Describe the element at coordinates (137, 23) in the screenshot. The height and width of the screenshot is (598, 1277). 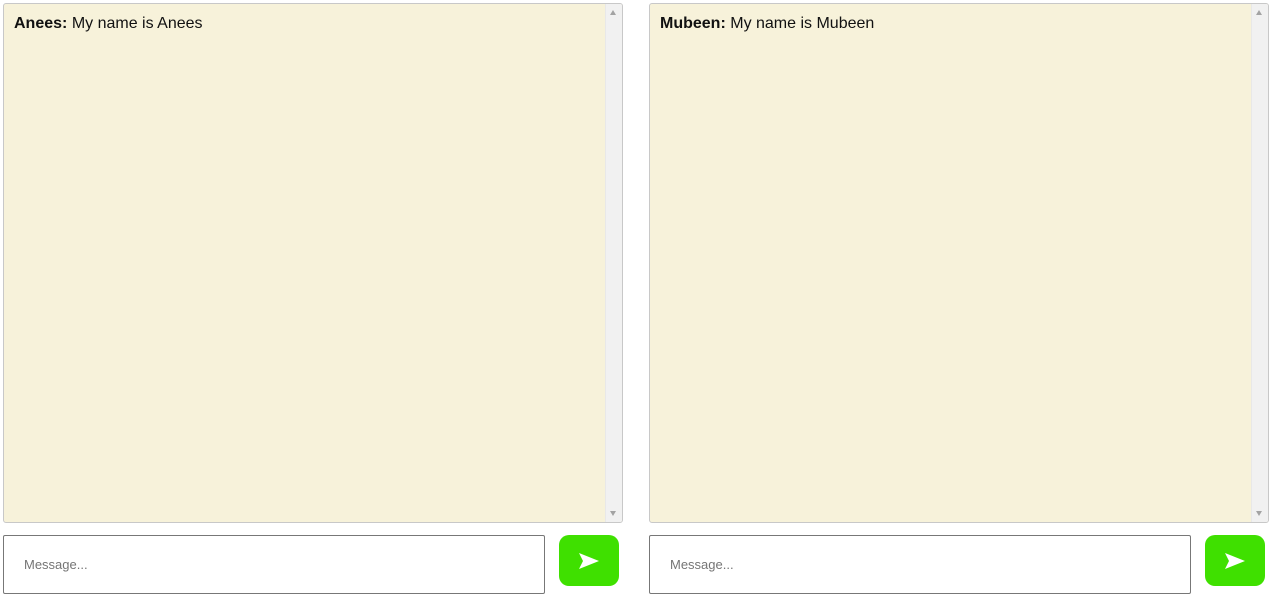
I see `message-text: My name is Anees` at that location.